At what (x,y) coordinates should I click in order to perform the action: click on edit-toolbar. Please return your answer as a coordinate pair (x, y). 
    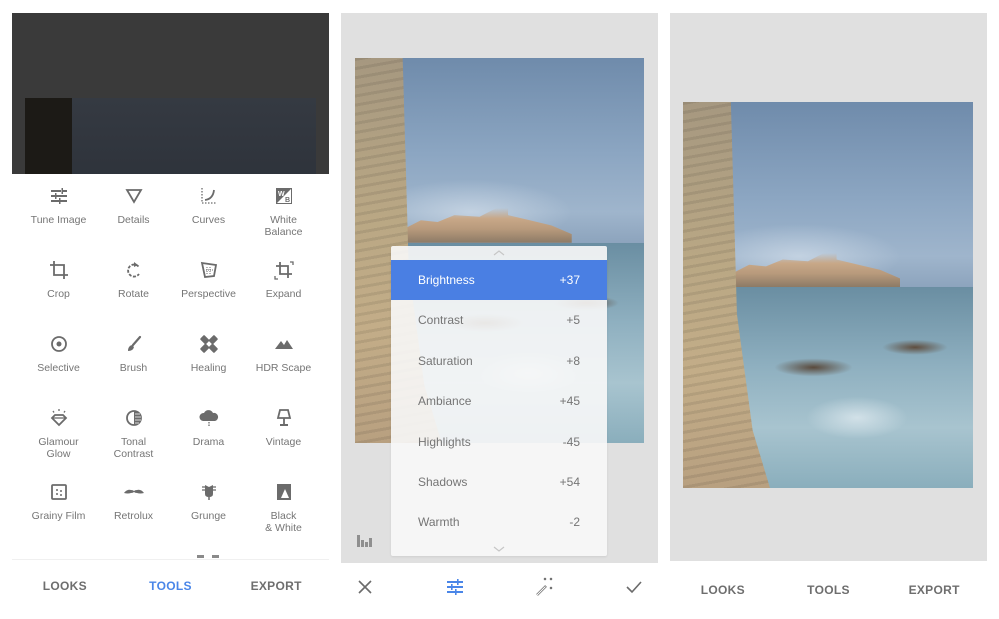
    Looking at the image, I should click on (499, 587).